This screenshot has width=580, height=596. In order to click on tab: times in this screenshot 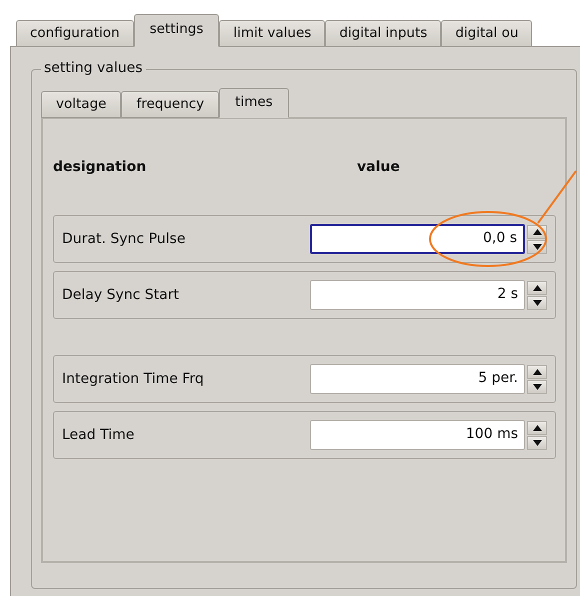, I will do `click(254, 103)`.